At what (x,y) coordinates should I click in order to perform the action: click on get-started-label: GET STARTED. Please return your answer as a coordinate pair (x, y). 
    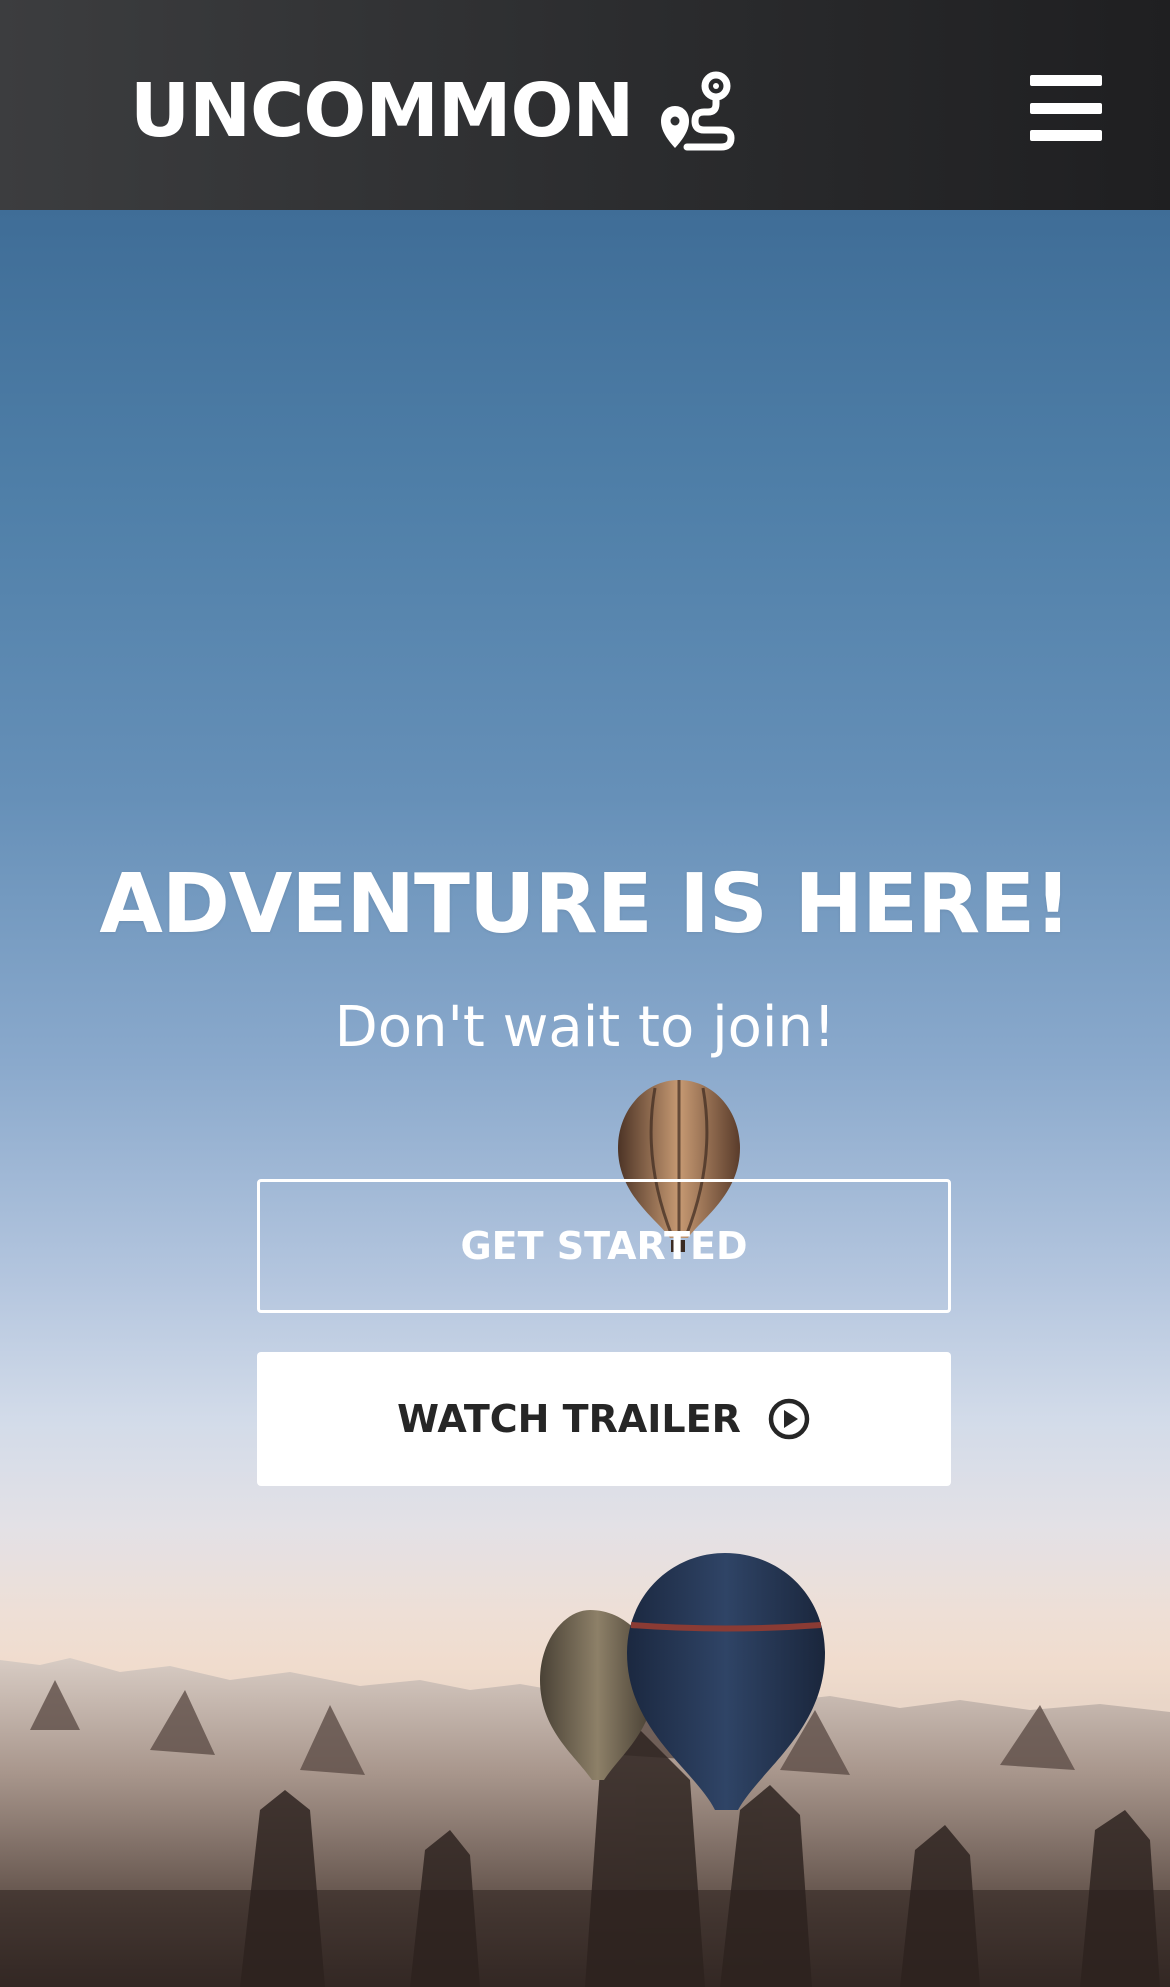
    Looking at the image, I should click on (604, 1246).